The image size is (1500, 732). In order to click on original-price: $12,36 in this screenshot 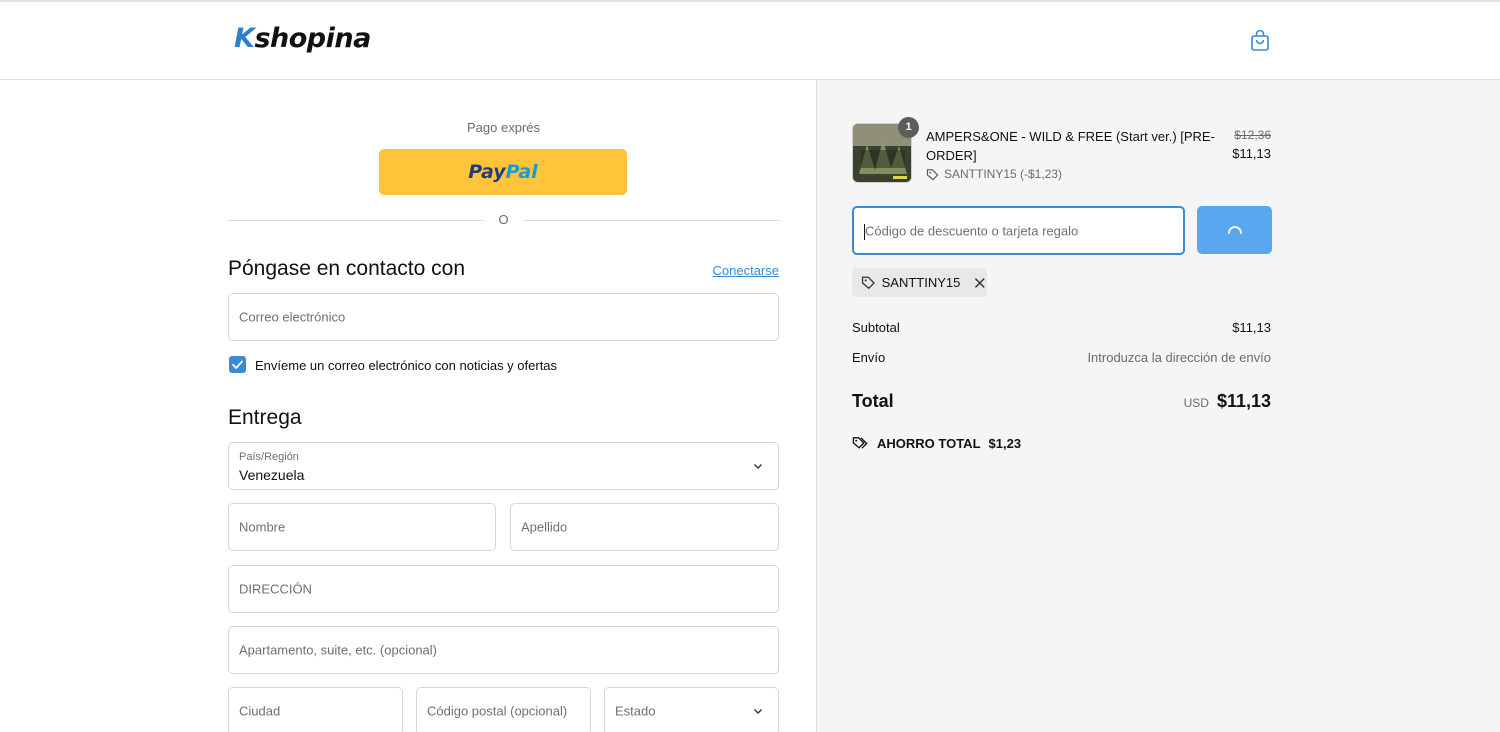, I will do `click(1252, 135)`.